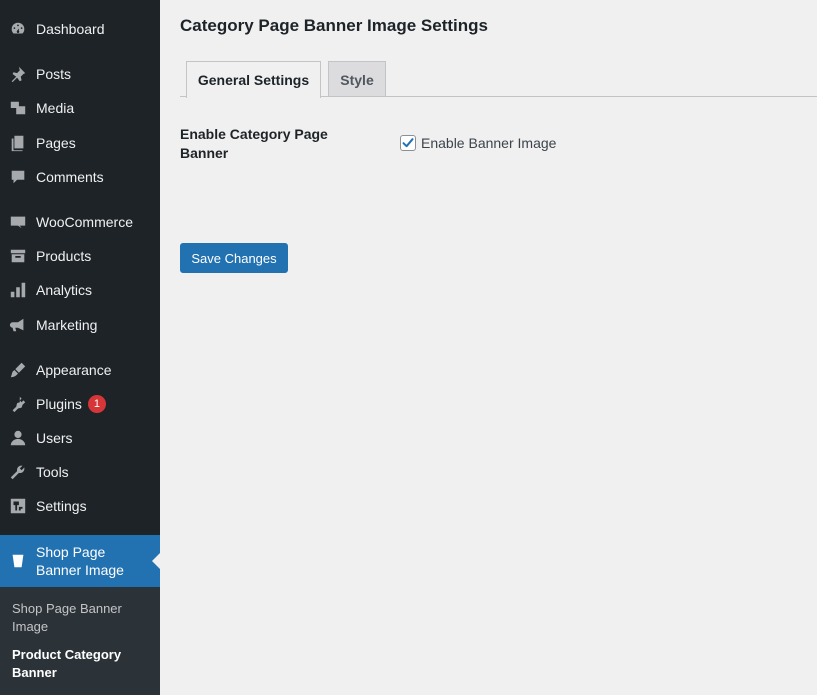 Image resolution: width=817 pixels, height=695 pixels. What do you see at coordinates (18, 29) in the screenshot?
I see `dashboard-icon` at bounding box center [18, 29].